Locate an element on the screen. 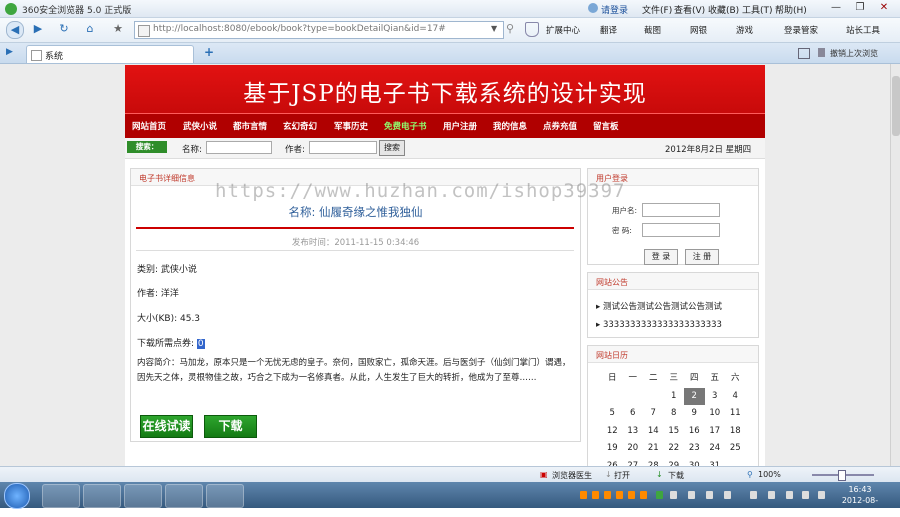 The width and height of the screenshot is (900, 517). taskbar-360-browser-icon is located at coordinates (61, 496).